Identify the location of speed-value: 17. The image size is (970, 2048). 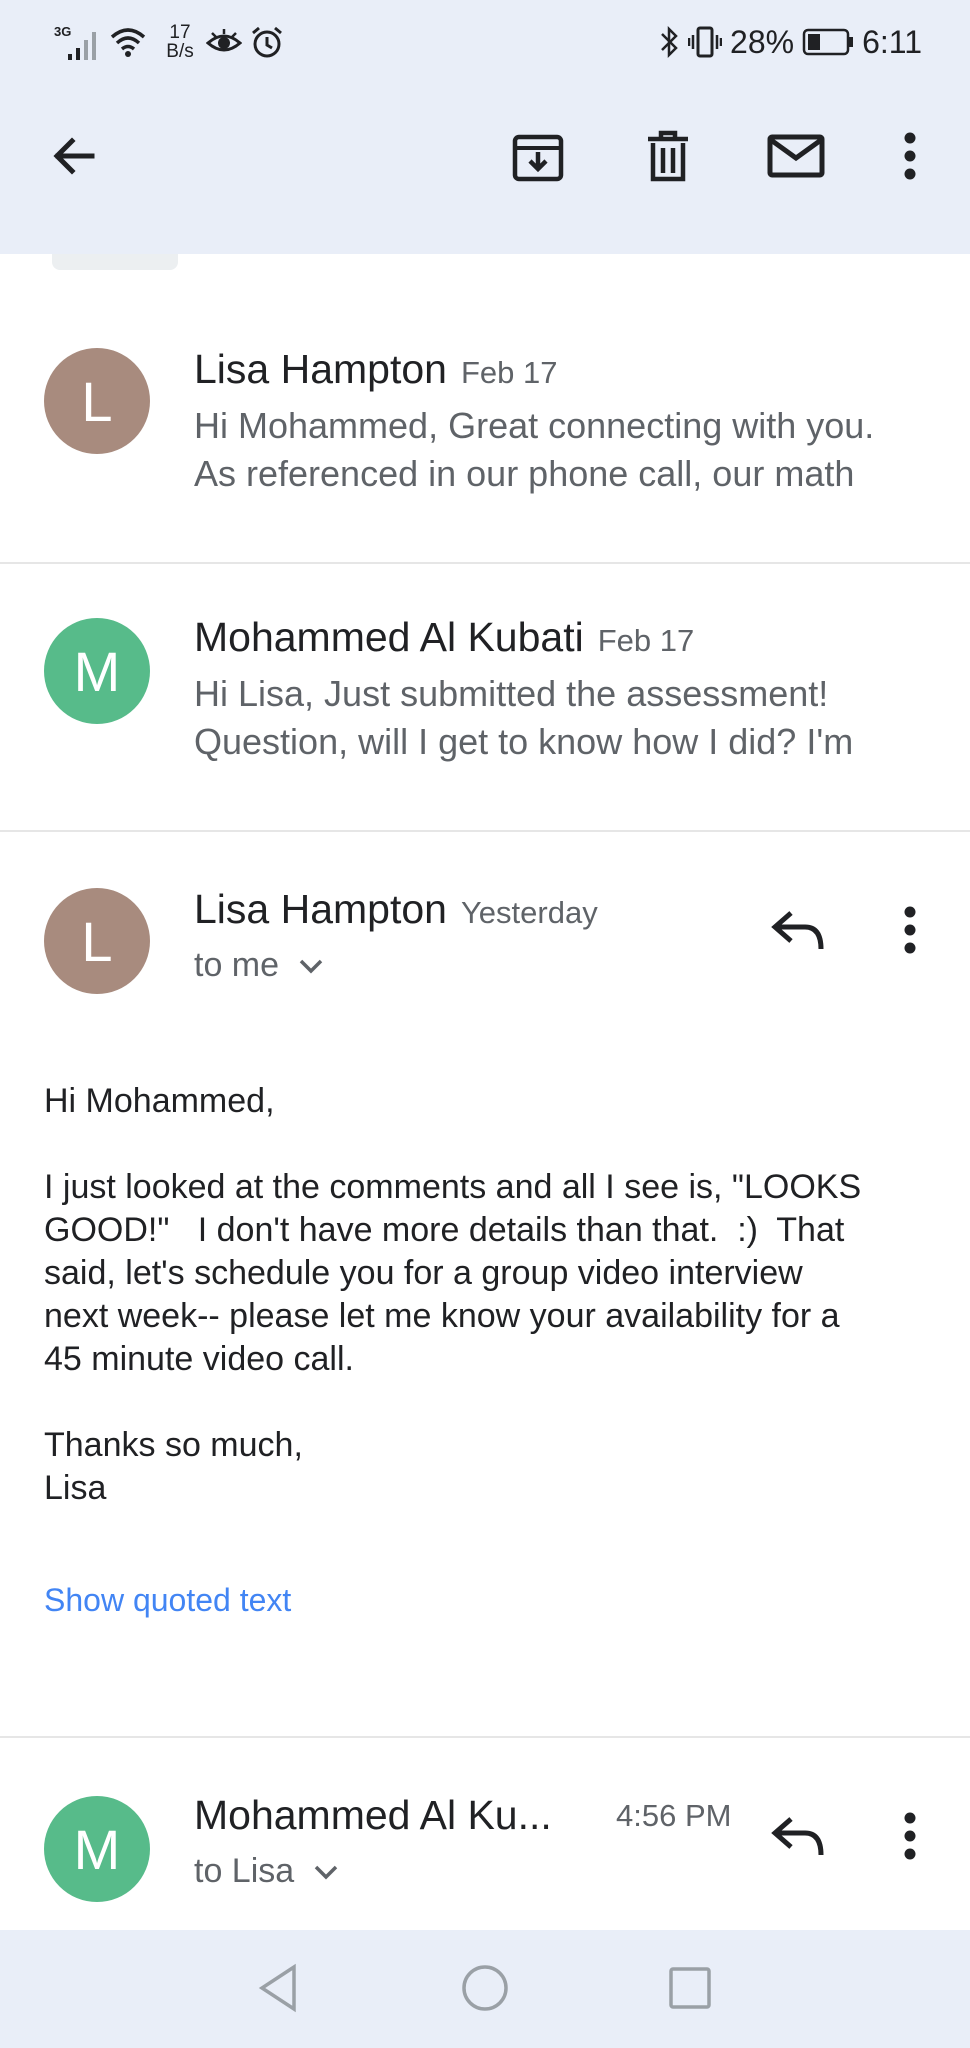
(180, 32).